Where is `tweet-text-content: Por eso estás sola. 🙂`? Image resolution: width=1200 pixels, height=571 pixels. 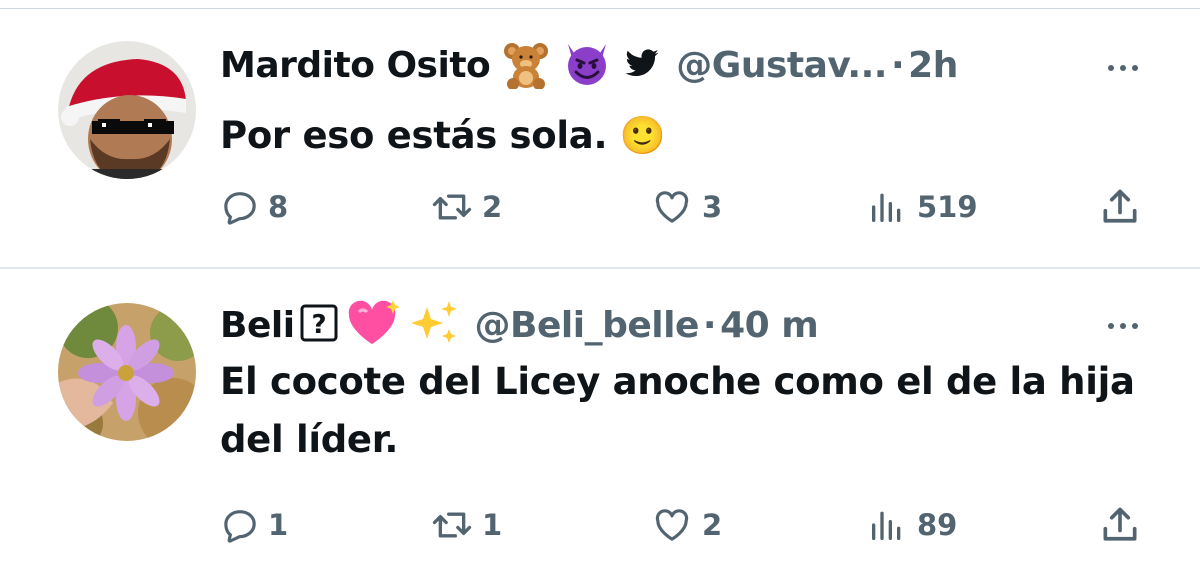 tweet-text-content: Por eso estás sola. 🙂 is located at coordinates (443, 135).